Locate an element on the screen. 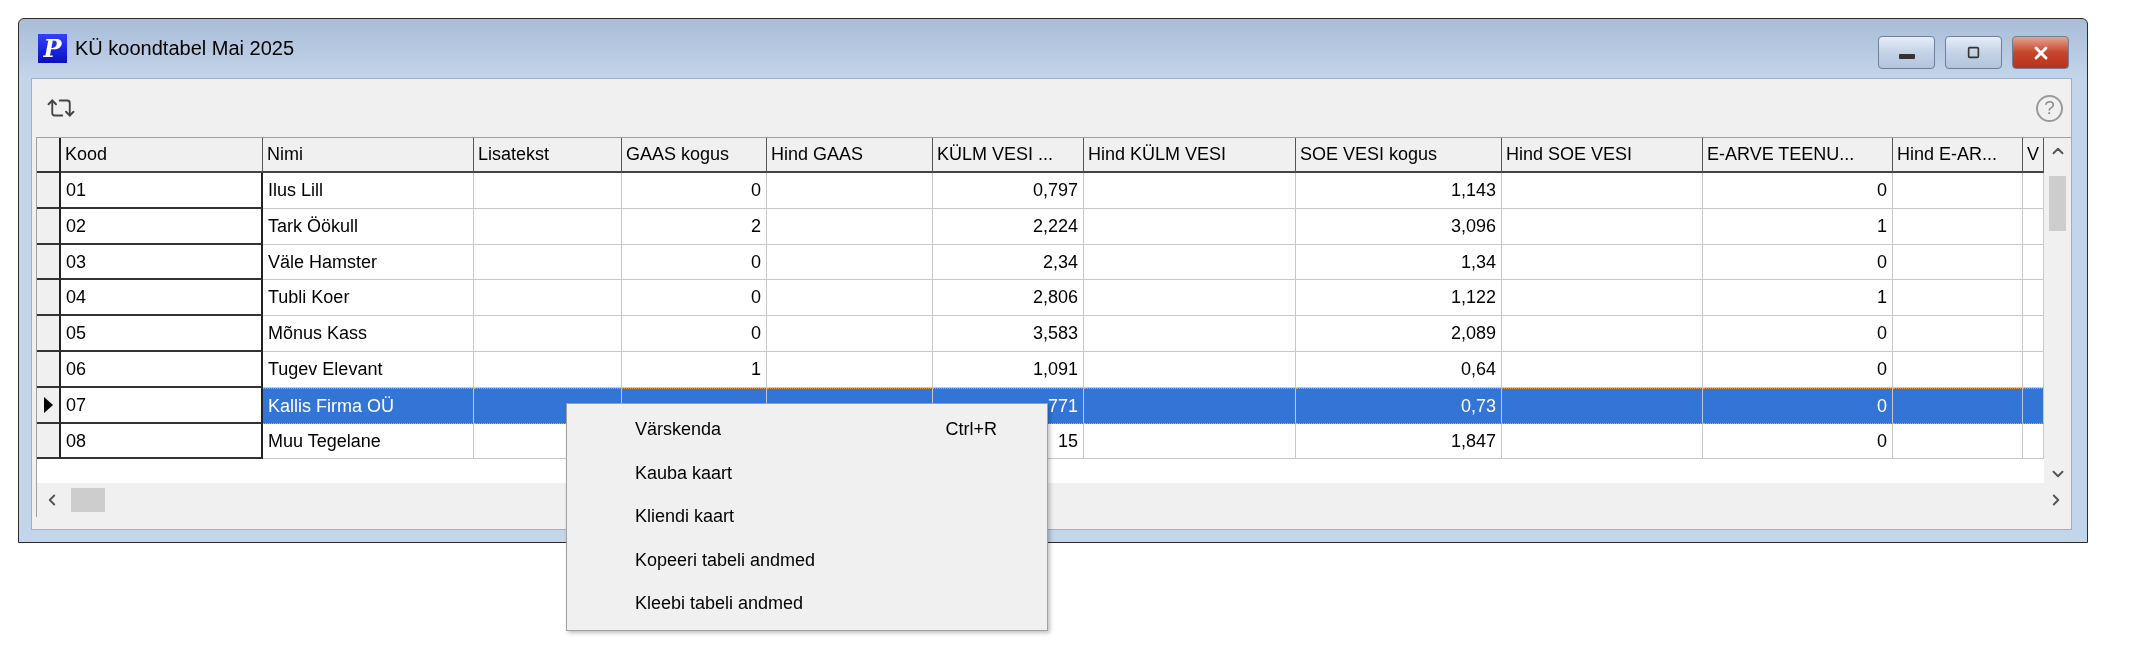 The height and width of the screenshot is (652, 2130). maximize-icon is located at coordinates (1973, 52).